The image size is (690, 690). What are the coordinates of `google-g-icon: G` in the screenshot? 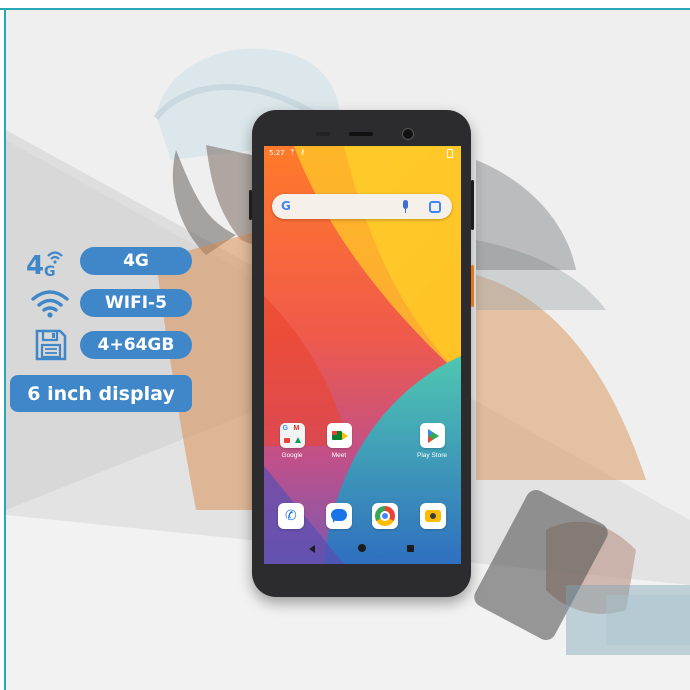 It's located at (286, 206).